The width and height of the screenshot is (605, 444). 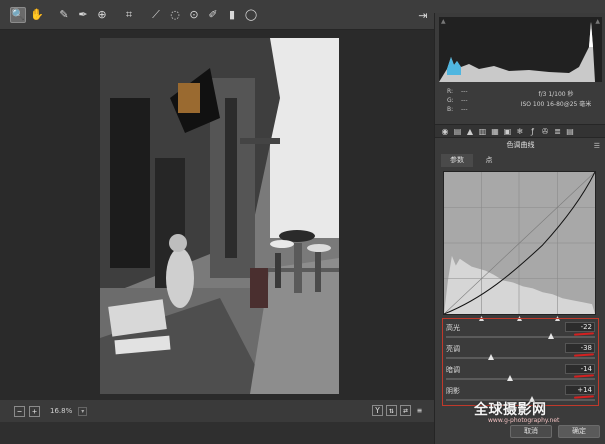 What do you see at coordinates (489, 160) in the screenshot?
I see `tab-point: 点` at bounding box center [489, 160].